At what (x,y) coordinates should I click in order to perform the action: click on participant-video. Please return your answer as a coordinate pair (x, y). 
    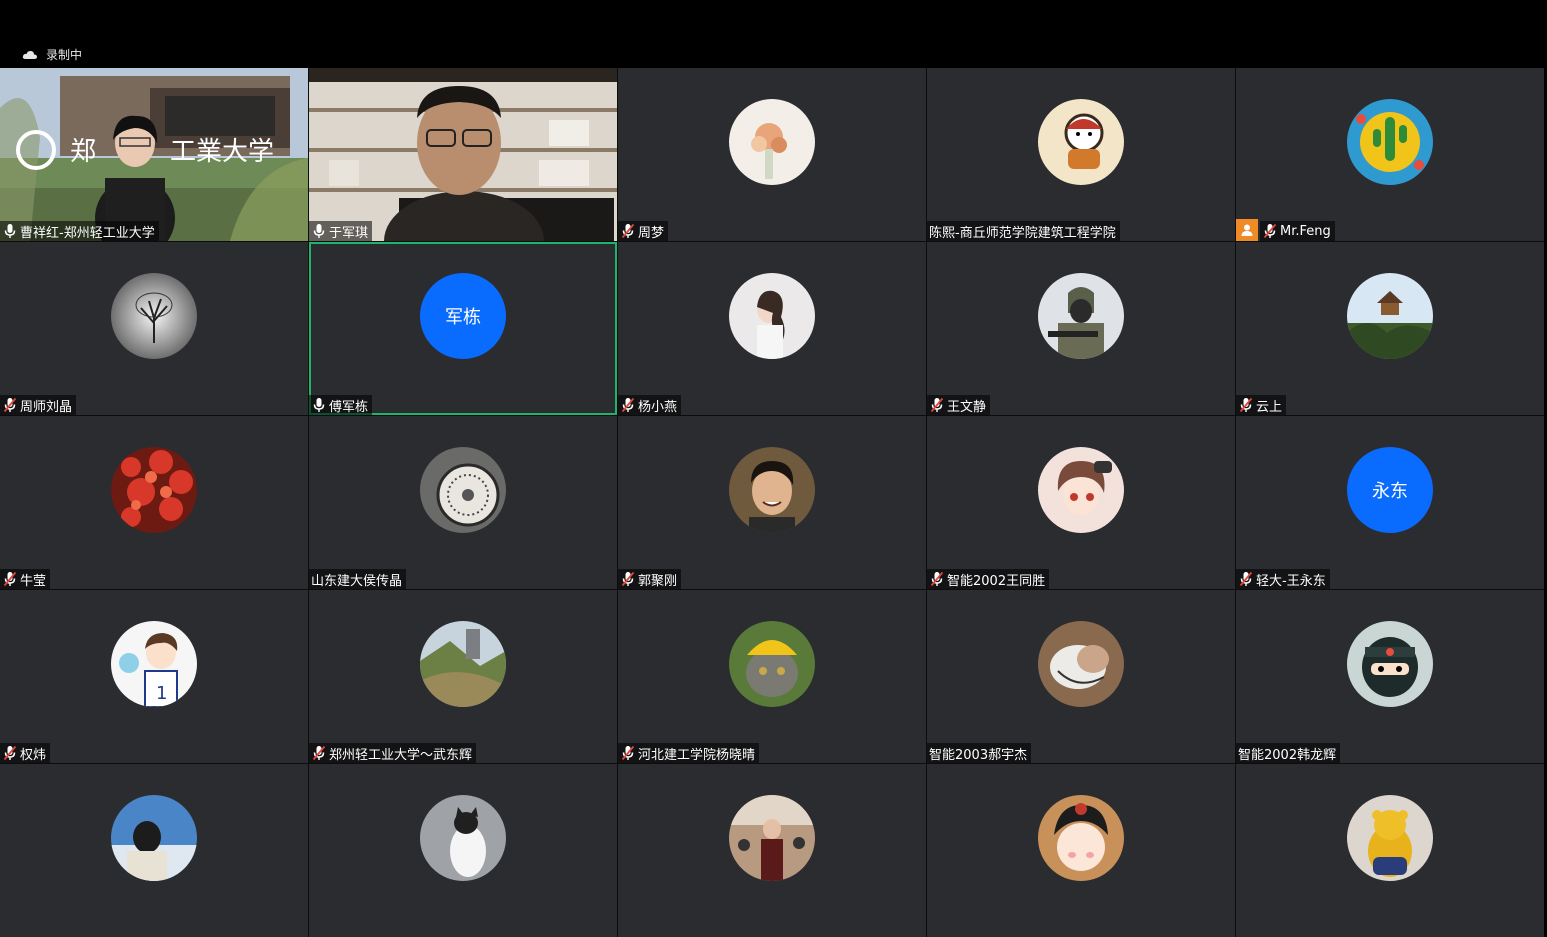
    Looking at the image, I should click on (463, 154).